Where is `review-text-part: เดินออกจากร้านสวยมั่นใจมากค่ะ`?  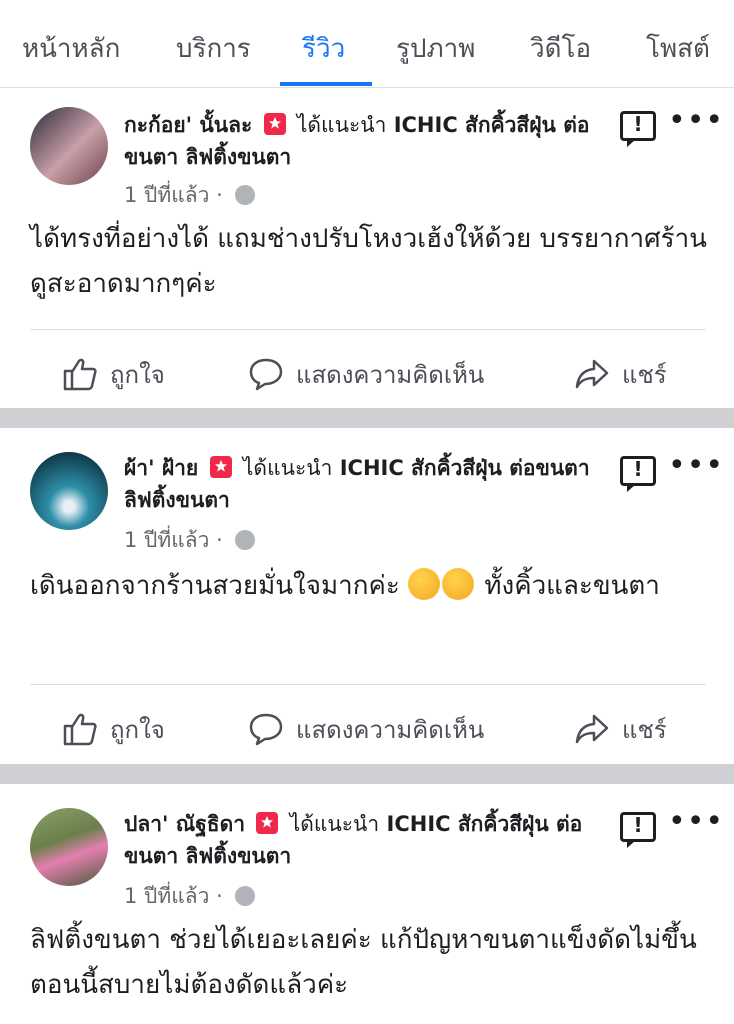 review-text-part: เดินออกจากร้านสวยมั่นใจมากค่ะ is located at coordinates (215, 586).